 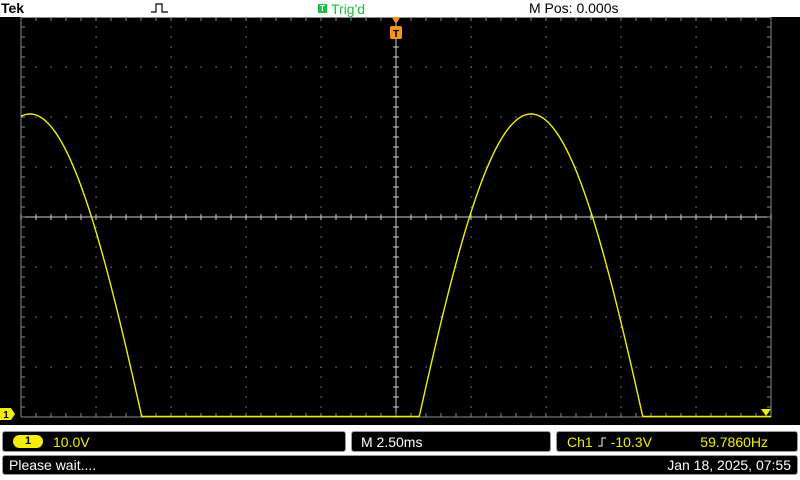 I want to click on ground-marker-label: 1, so click(x=6, y=415).